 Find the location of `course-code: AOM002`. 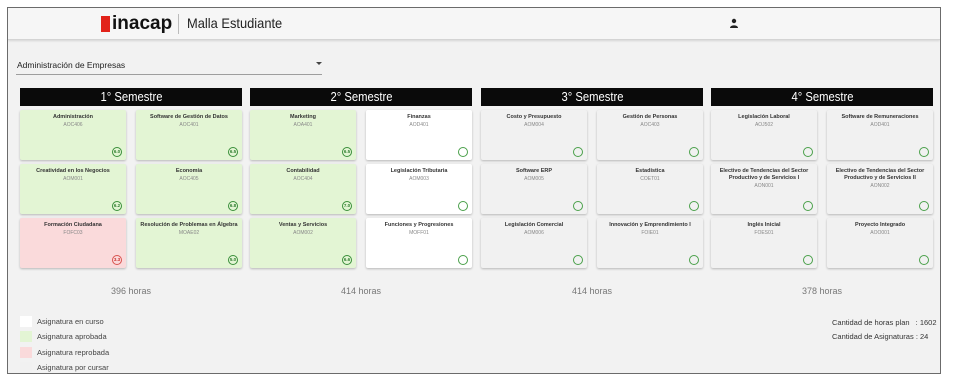

course-code: AOM002 is located at coordinates (303, 233).